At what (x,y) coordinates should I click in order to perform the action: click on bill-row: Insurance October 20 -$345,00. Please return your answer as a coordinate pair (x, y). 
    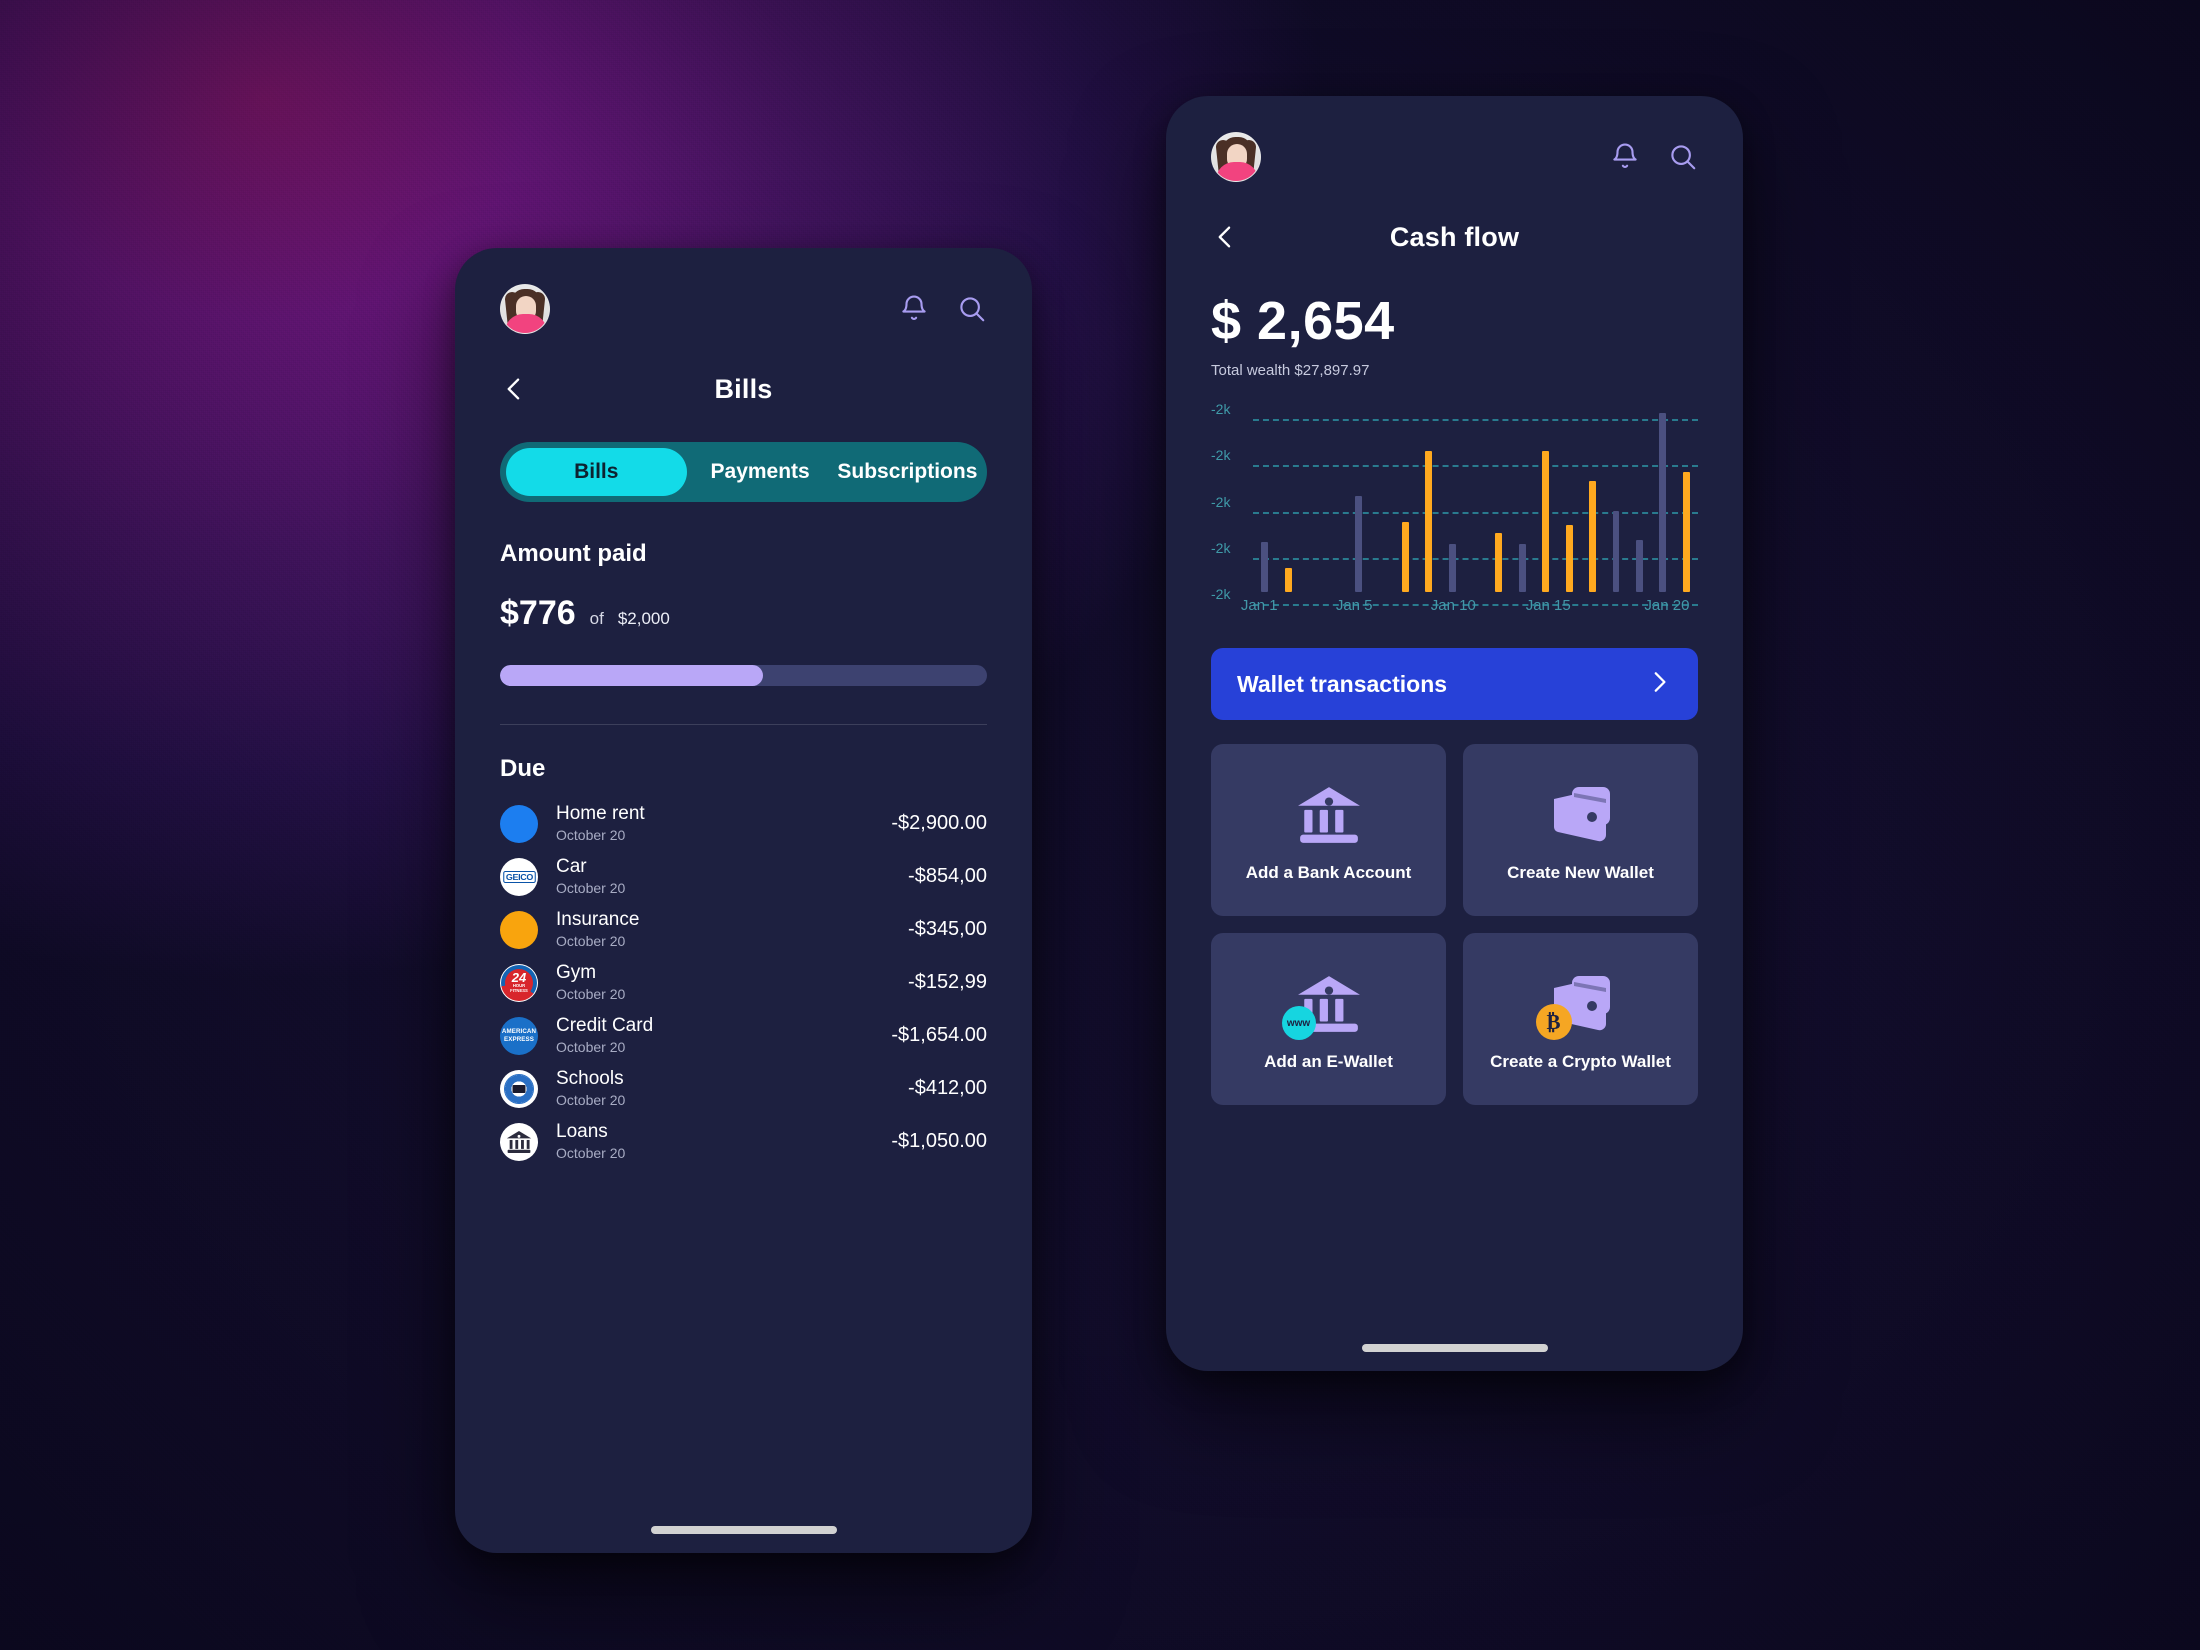
    Looking at the image, I should click on (743, 929).